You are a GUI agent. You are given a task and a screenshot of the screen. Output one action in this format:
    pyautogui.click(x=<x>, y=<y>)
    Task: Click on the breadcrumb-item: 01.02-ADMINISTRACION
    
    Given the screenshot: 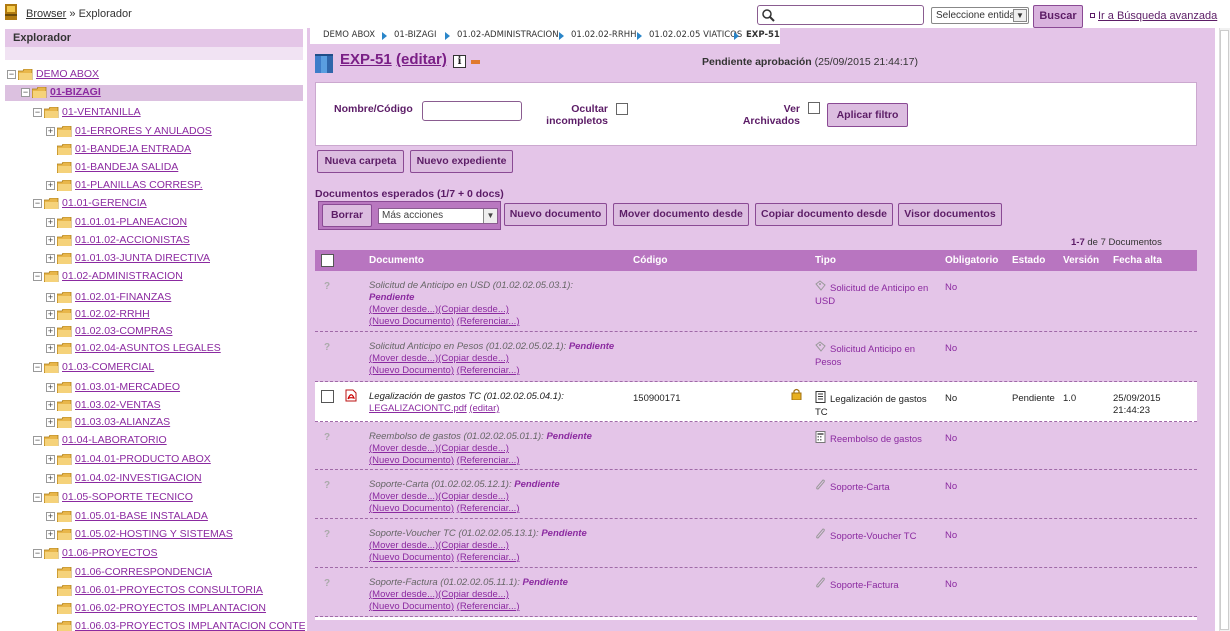 What is the action you would take?
    pyautogui.click(x=508, y=35)
    